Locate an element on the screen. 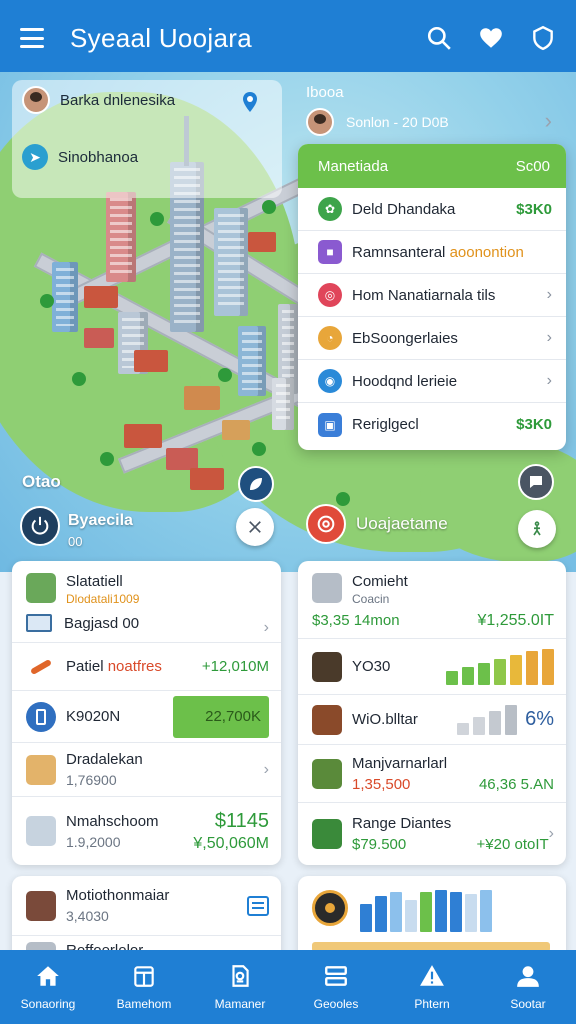  shield-icon is located at coordinates (543, 38).